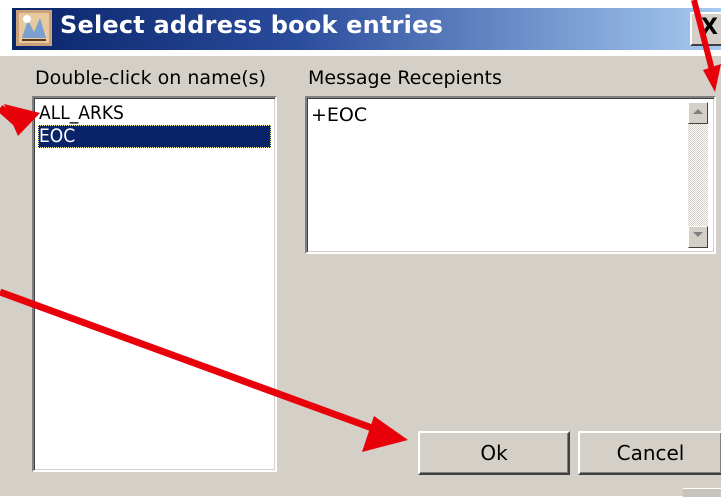 The image size is (721, 497). Describe the element at coordinates (339, 115) in the screenshot. I see `recipients-text: +EOC` at that location.